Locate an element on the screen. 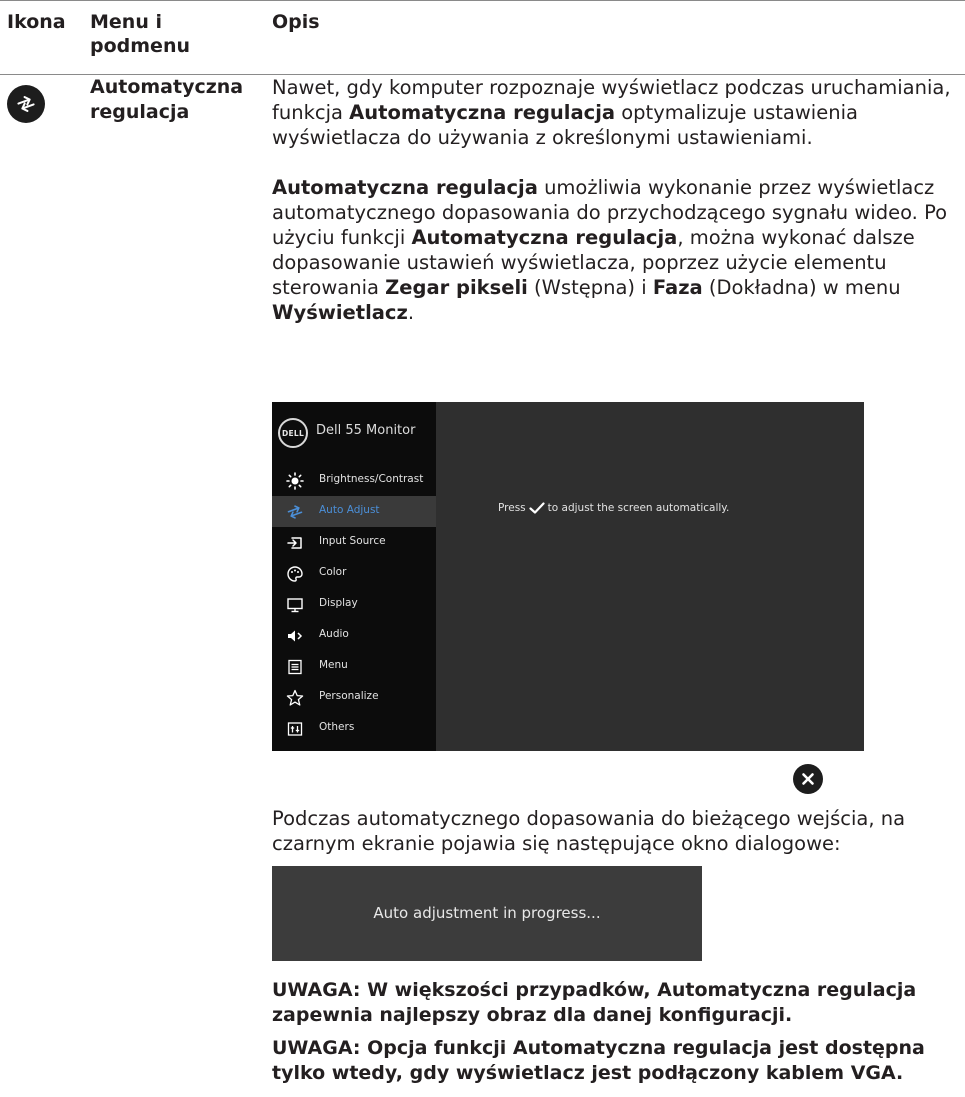  osd-item-auto-adjust: Auto Adjust is located at coordinates (354, 511).